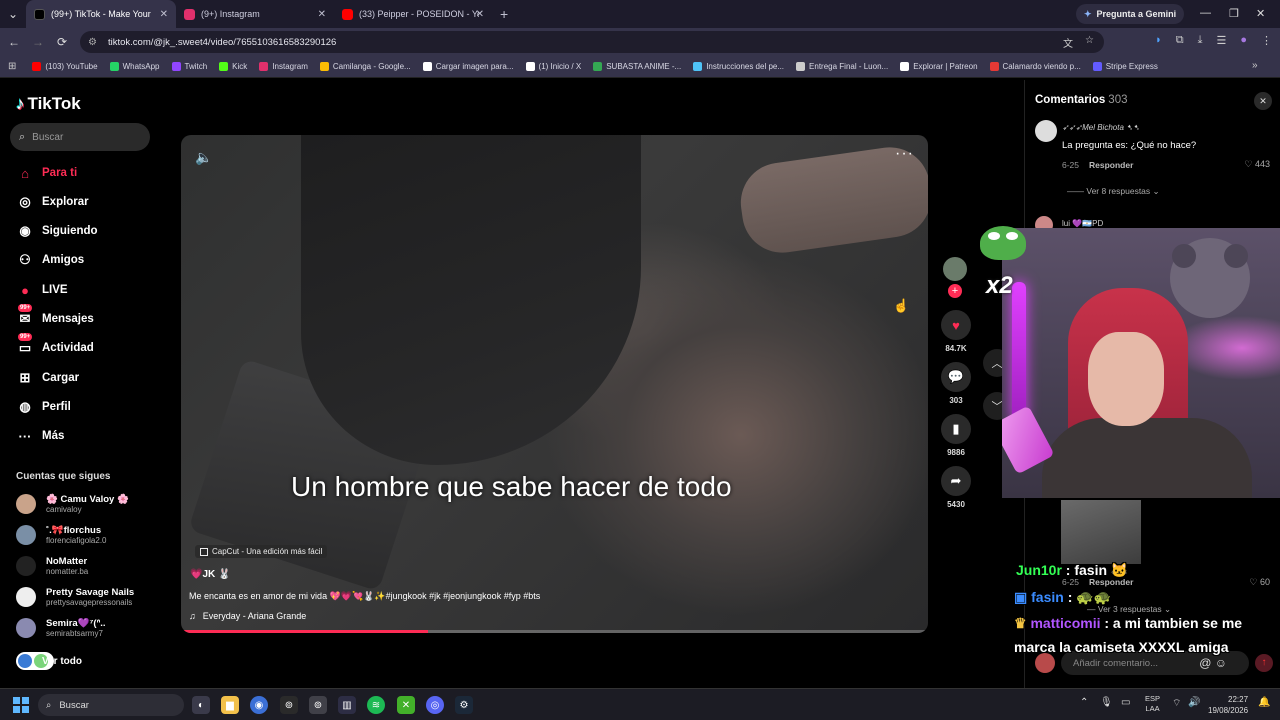  Describe the element at coordinates (955, 269) in the screenshot. I see `creator-avatar` at that location.